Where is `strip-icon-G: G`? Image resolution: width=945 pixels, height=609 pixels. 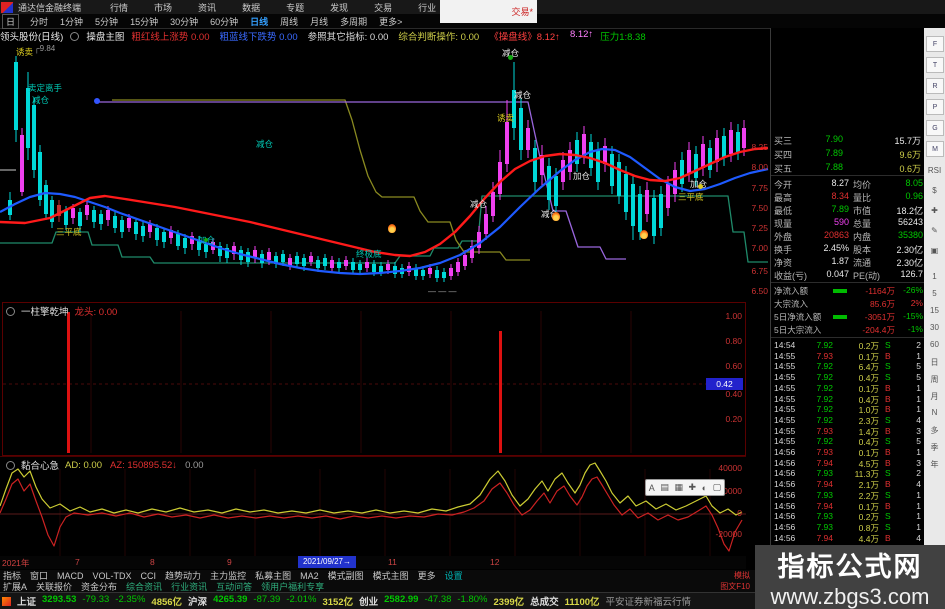
strip-icon-G: G is located at coordinates (935, 128).